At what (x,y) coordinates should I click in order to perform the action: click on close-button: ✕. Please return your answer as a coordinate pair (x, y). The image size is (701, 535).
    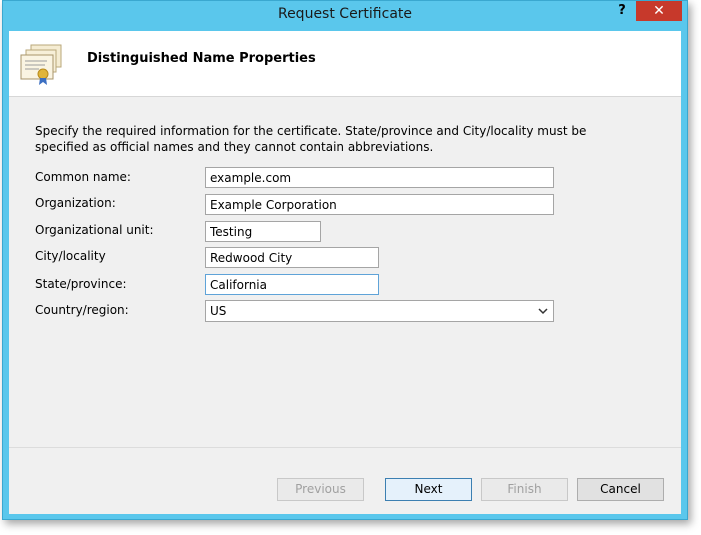
    Looking at the image, I should click on (659, 11).